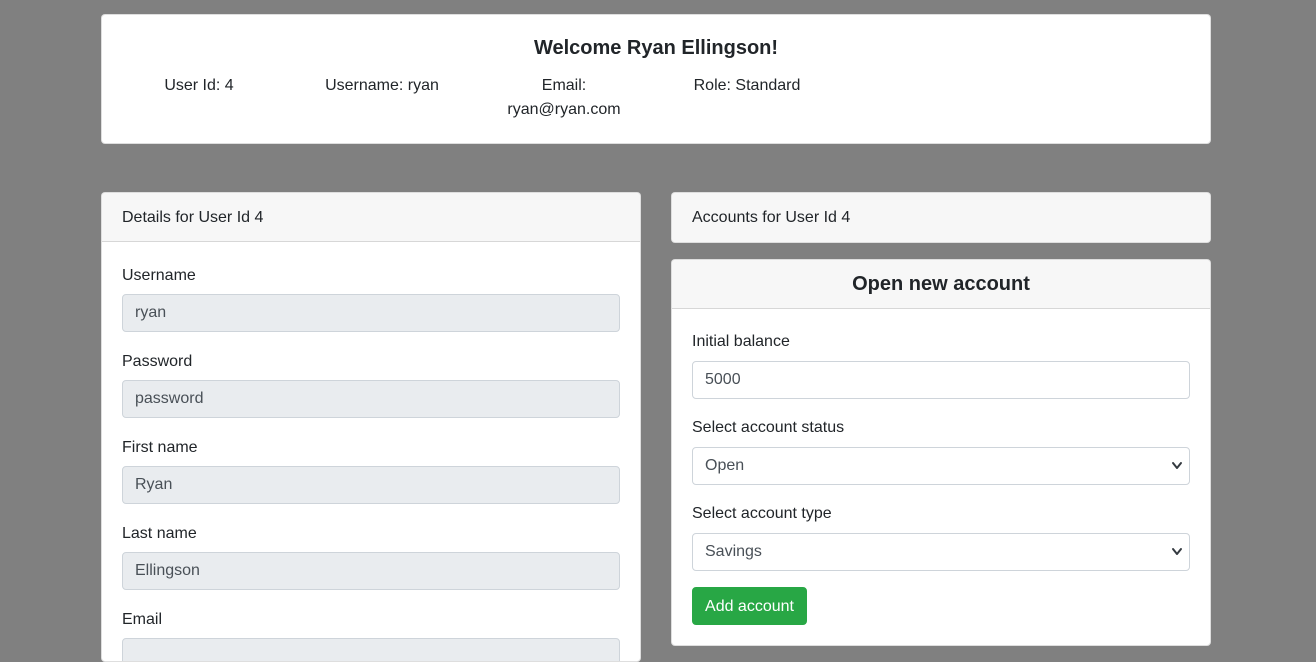  What do you see at coordinates (371, 485) in the screenshot?
I see `first-name-field: Ryan` at bounding box center [371, 485].